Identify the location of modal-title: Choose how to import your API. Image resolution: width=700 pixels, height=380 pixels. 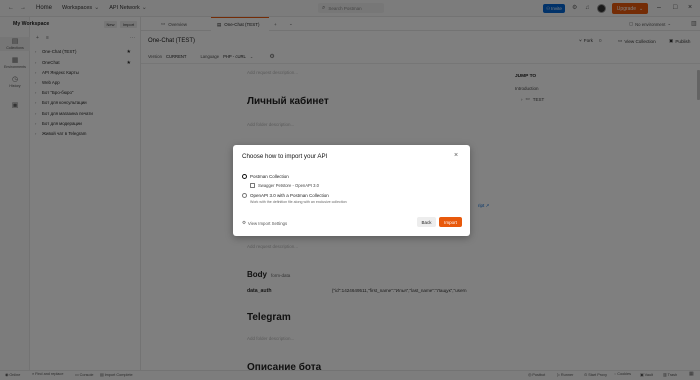
(285, 156).